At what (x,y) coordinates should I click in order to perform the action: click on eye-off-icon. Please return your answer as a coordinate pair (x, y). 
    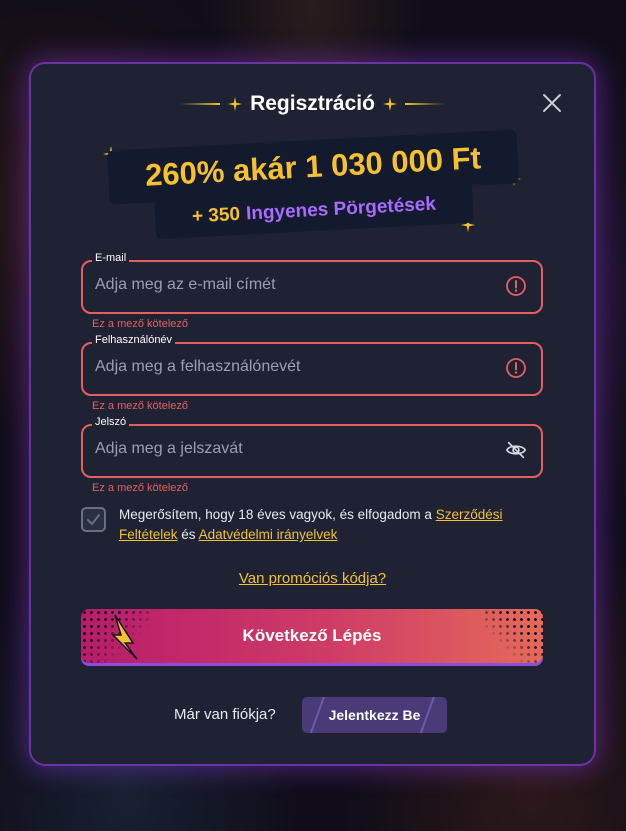
    Looking at the image, I should click on (516, 450).